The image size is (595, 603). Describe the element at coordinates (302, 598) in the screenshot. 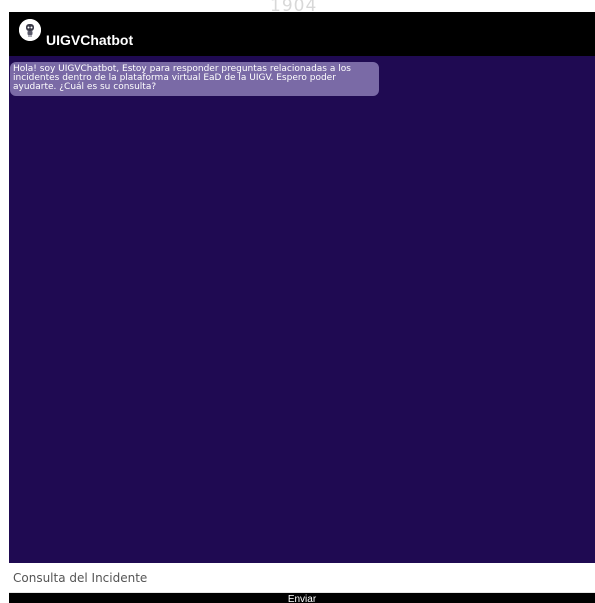

I see `send-button: Enviar` at that location.